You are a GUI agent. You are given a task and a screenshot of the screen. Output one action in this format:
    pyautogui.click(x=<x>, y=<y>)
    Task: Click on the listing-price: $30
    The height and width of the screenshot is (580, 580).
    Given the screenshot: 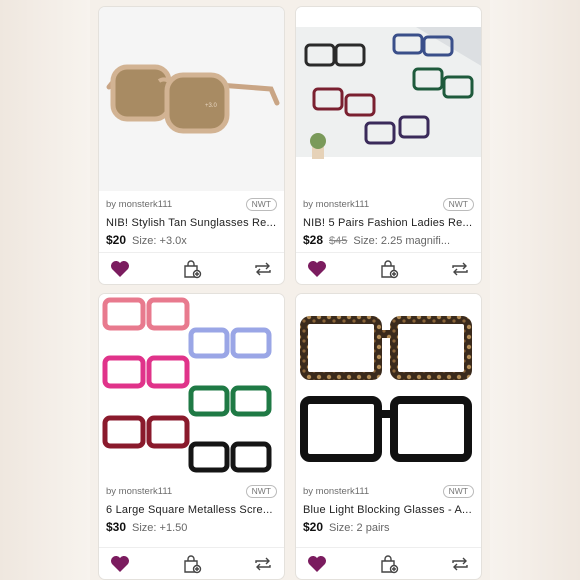 What is the action you would take?
    pyautogui.click(x=116, y=527)
    